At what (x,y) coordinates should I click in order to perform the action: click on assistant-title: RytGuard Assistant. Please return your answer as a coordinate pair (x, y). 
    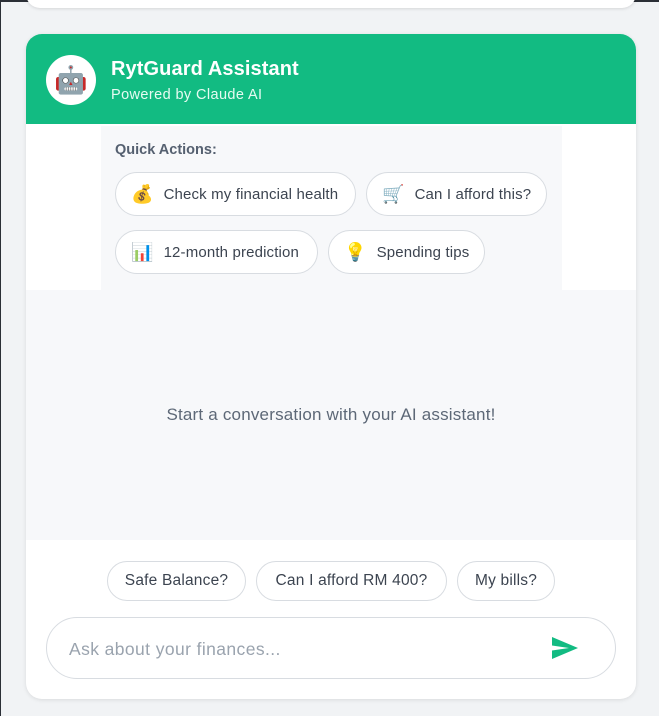
    Looking at the image, I should click on (205, 69).